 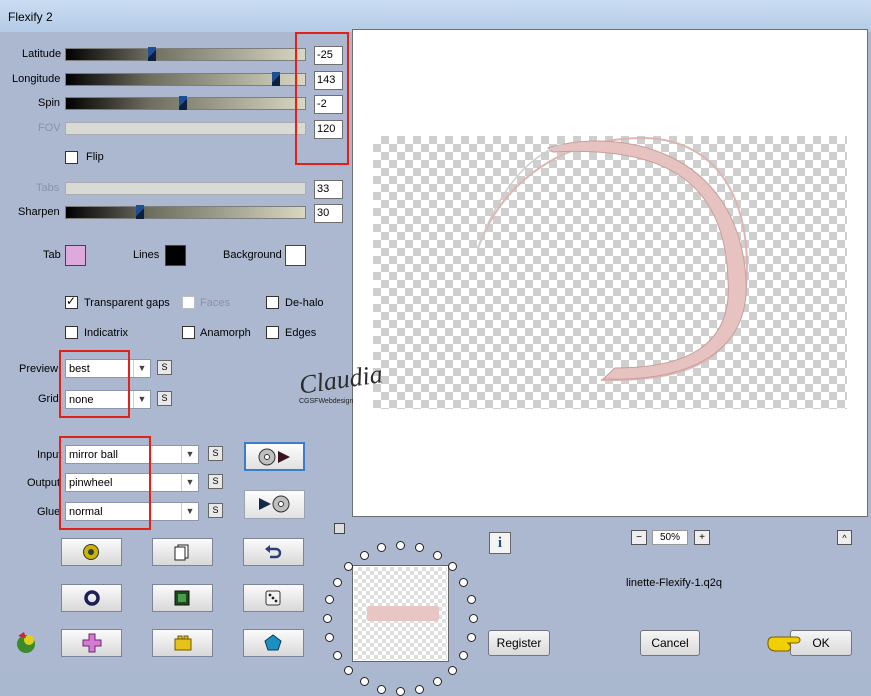 I want to click on annotation-box-preview, so click(x=94, y=384).